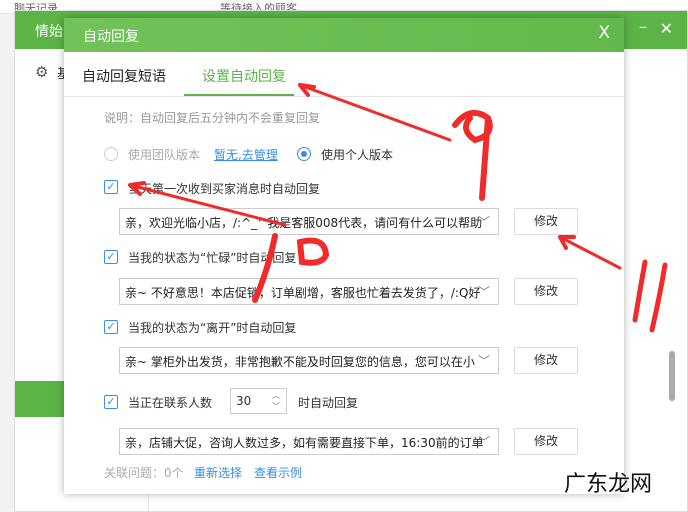 The image size is (688, 512). I want to click on reply-select: 亲，欢迎光临小店，/:^_^我是客服008代表，请问有什么可以帮助 ﹀, so click(309, 221).